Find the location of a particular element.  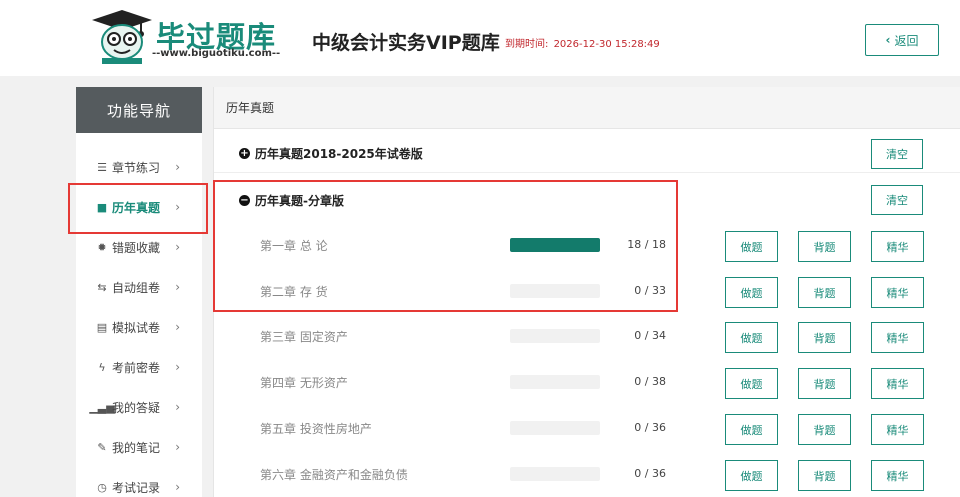

sidebar-item-mock-exam: ▤ 模拟试卷 › is located at coordinates (139, 327).